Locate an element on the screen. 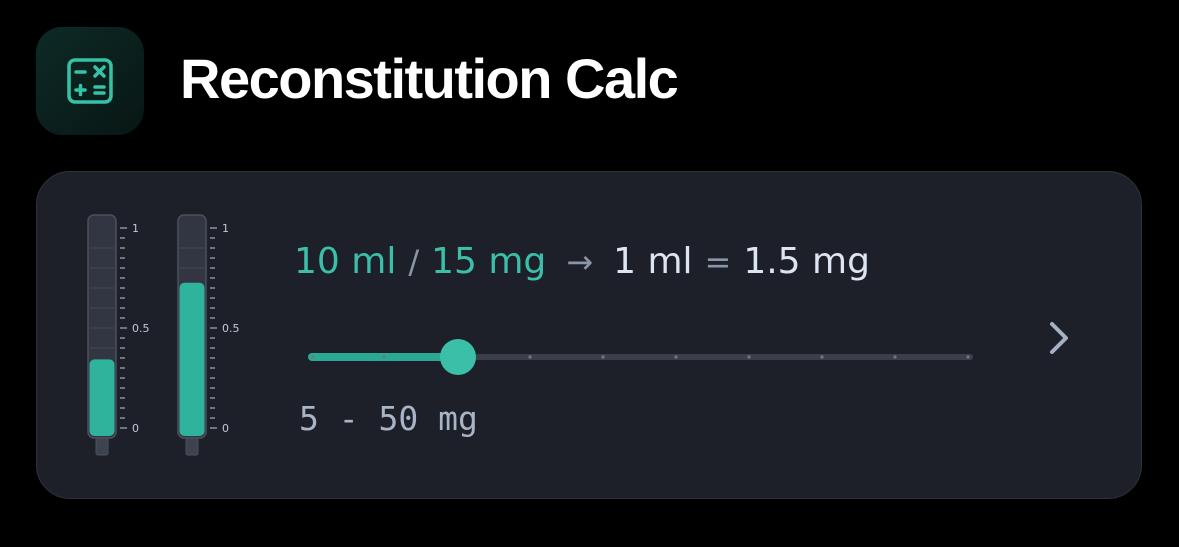  chevron-right-icon is located at coordinates (1060, 338).